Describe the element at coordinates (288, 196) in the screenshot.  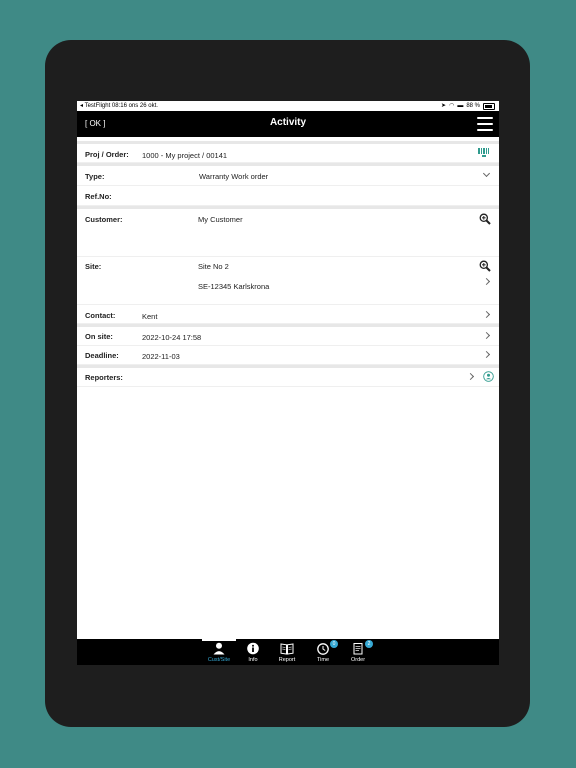
I see `ref-no-row: Ref.No:` at that location.